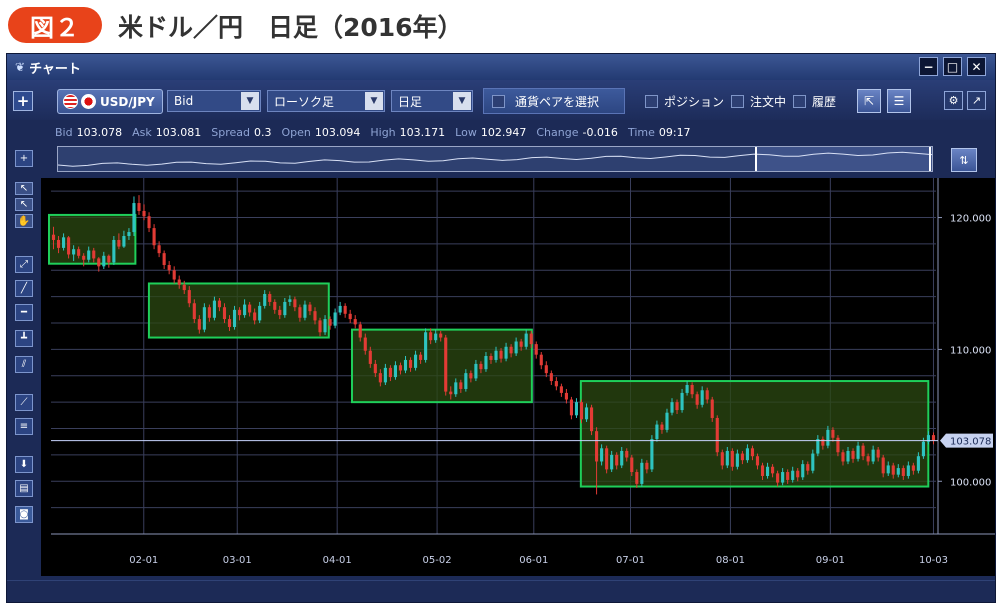 Image resolution: width=1000 pixels, height=608 pixels. What do you see at coordinates (737, 101) in the screenshot?
I see `orders-checkbox` at bounding box center [737, 101].